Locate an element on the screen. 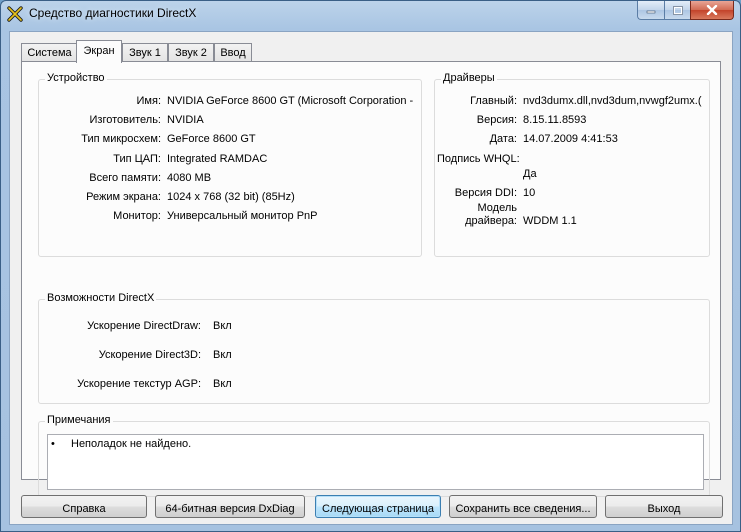  directx-logo-icon is located at coordinates (15, 14).